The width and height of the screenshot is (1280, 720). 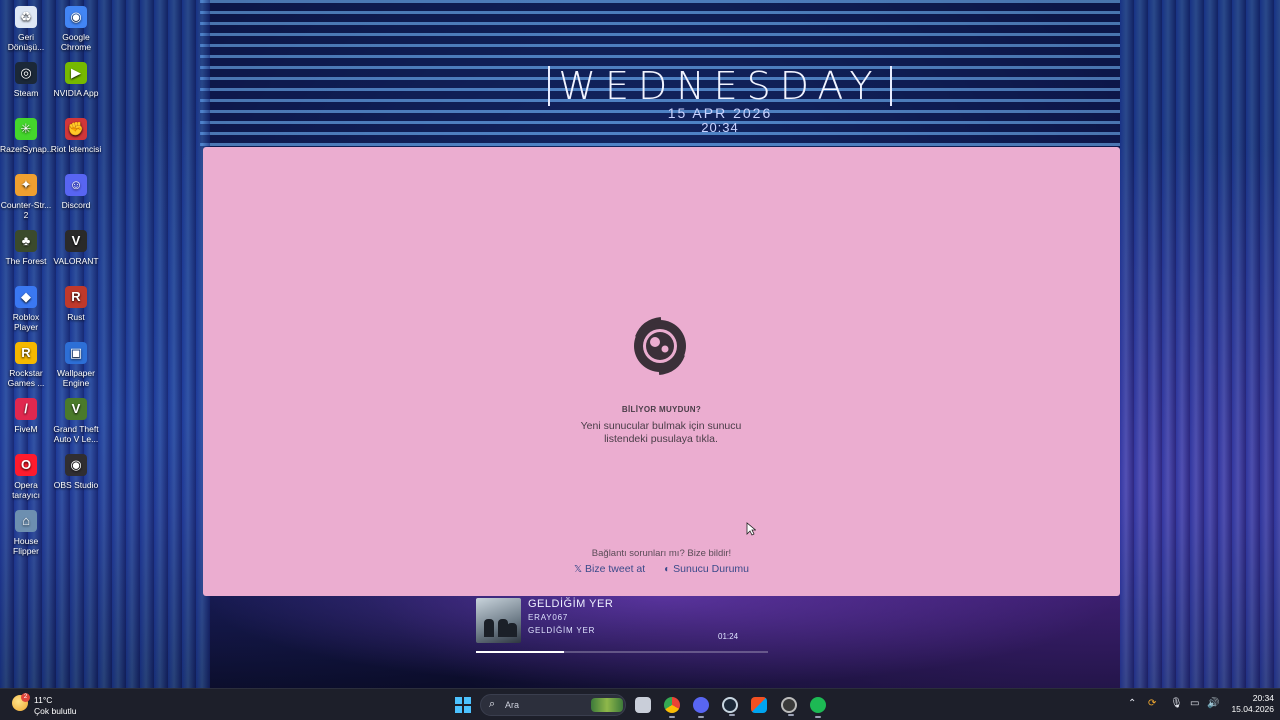 I want to click on chrome-icon: ◉, so click(x=76, y=17).